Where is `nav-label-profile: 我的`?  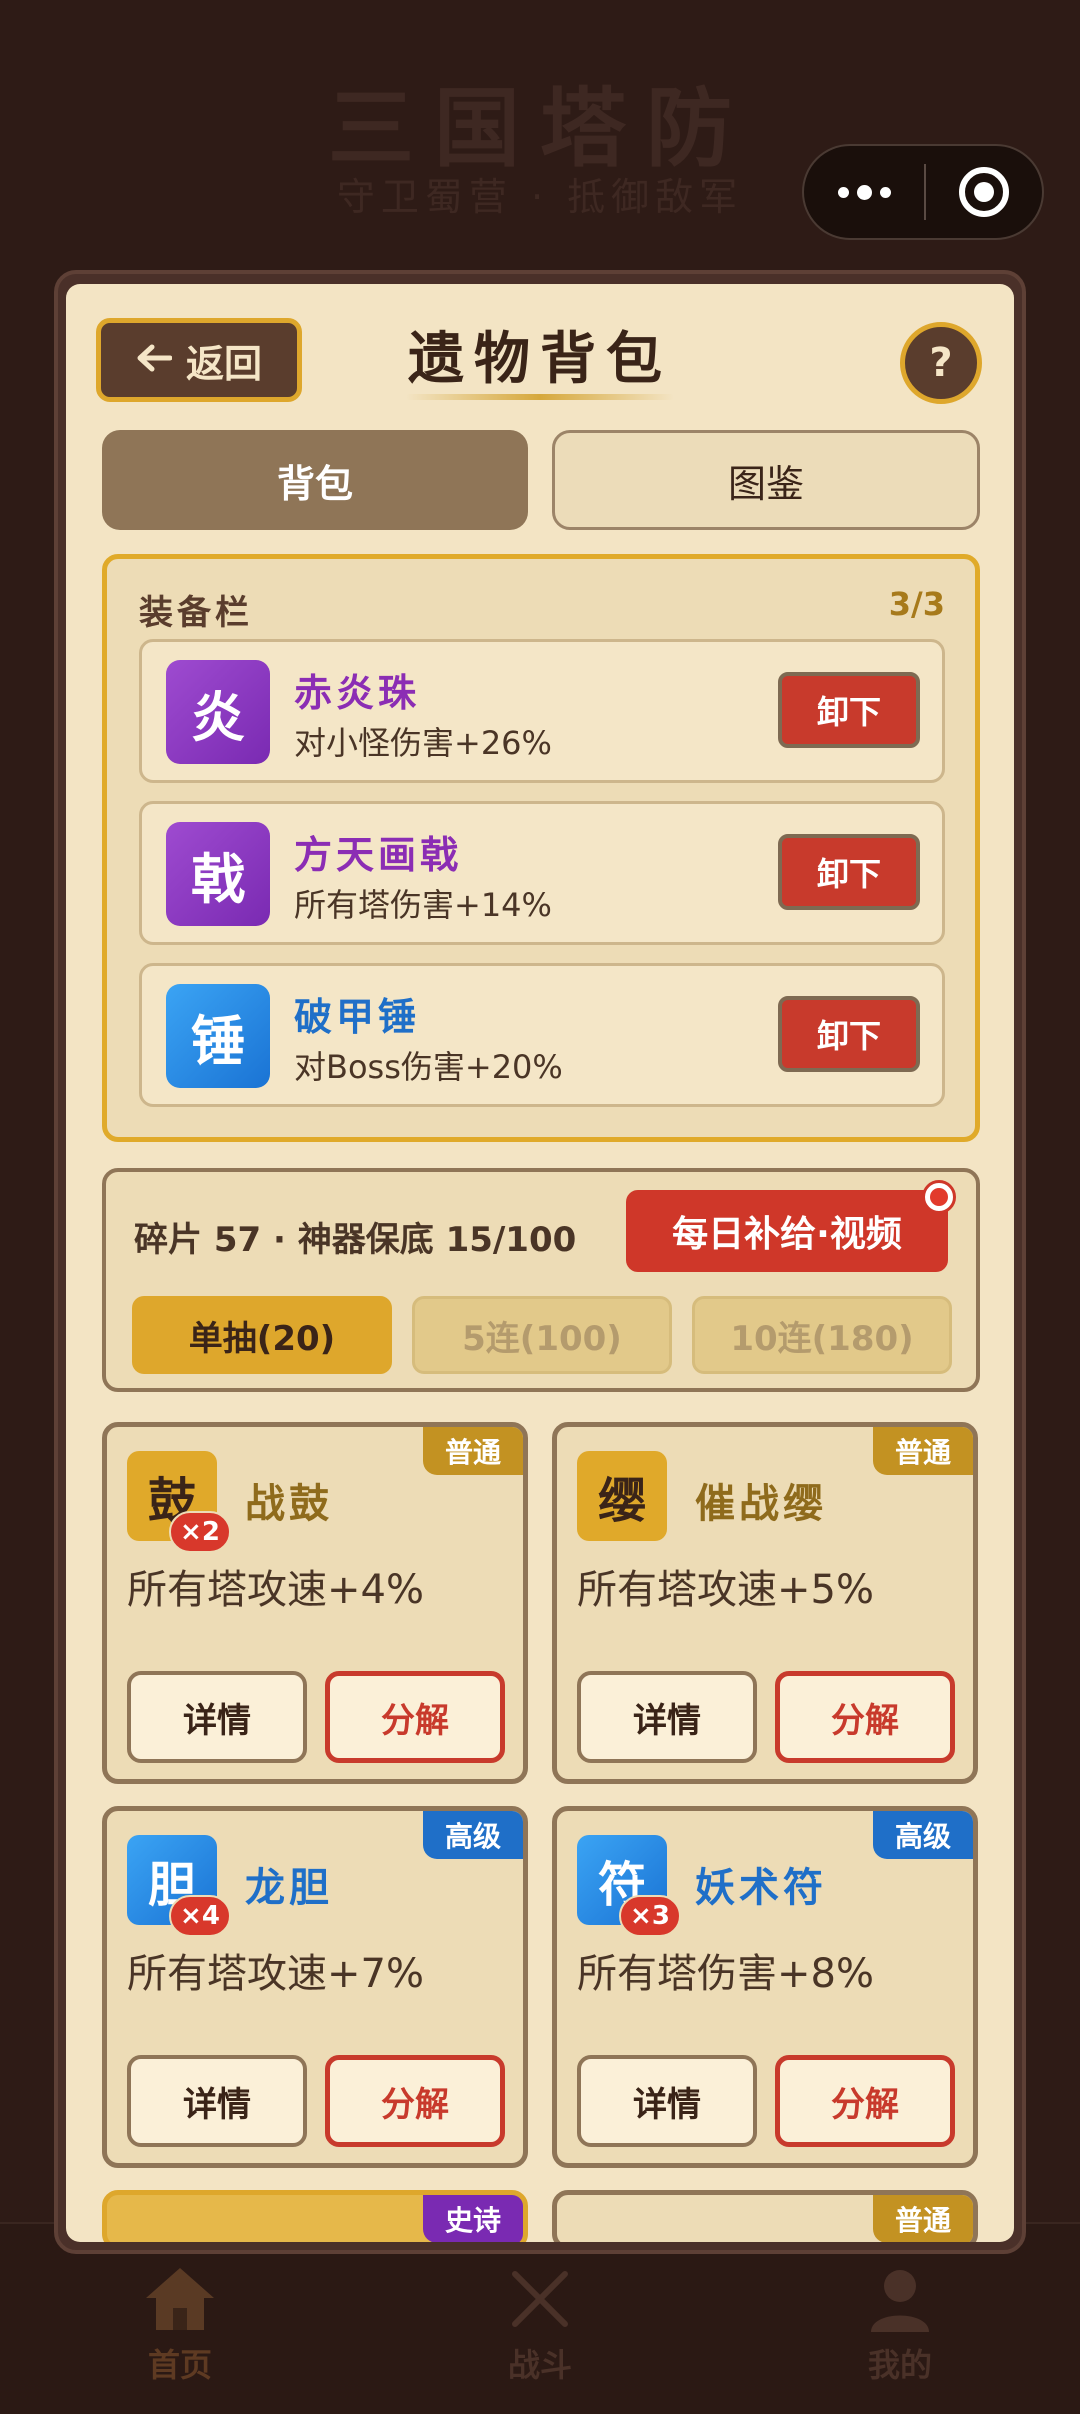
nav-label-profile: 我的 is located at coordinates (899, 2365).